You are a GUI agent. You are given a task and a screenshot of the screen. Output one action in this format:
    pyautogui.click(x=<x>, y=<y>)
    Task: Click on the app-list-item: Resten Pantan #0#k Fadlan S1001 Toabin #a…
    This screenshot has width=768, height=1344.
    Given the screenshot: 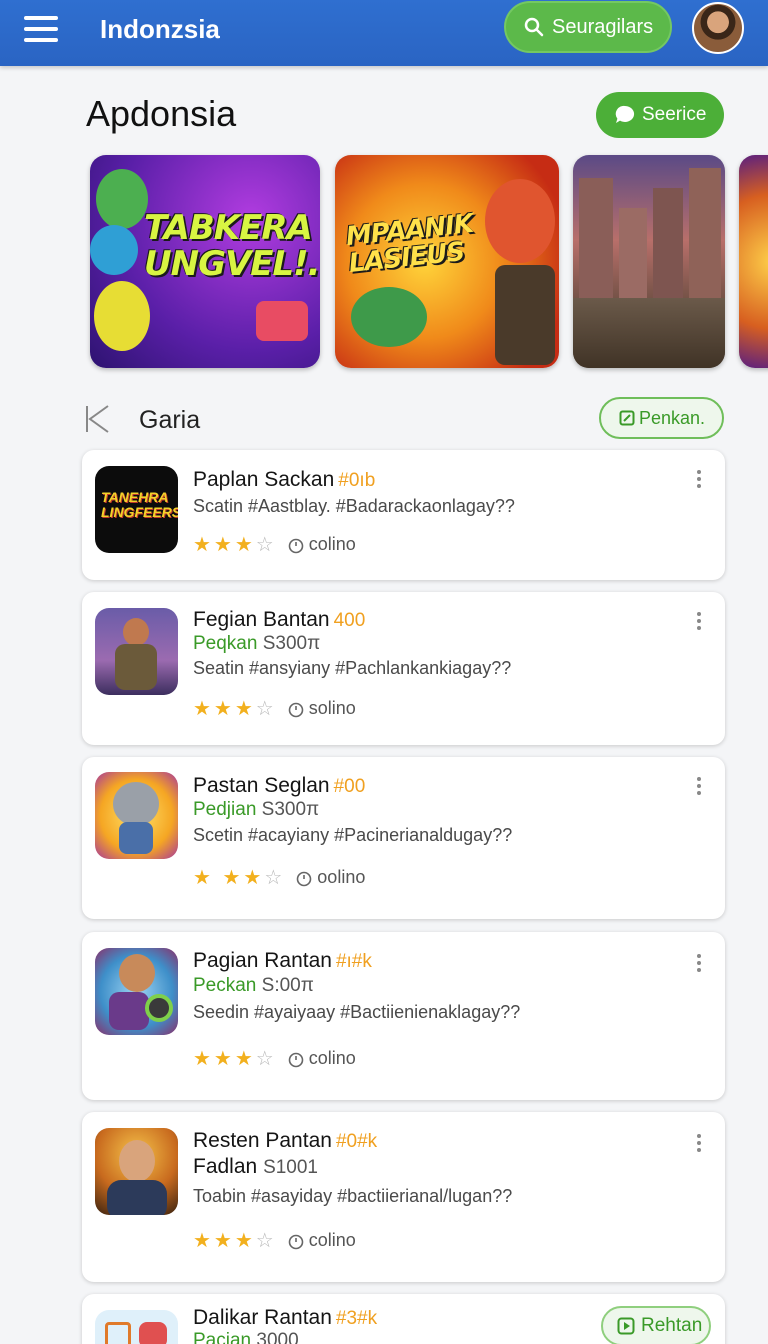 What is the action you would take?
    pyautogui.click(x=403, y=1197)
    